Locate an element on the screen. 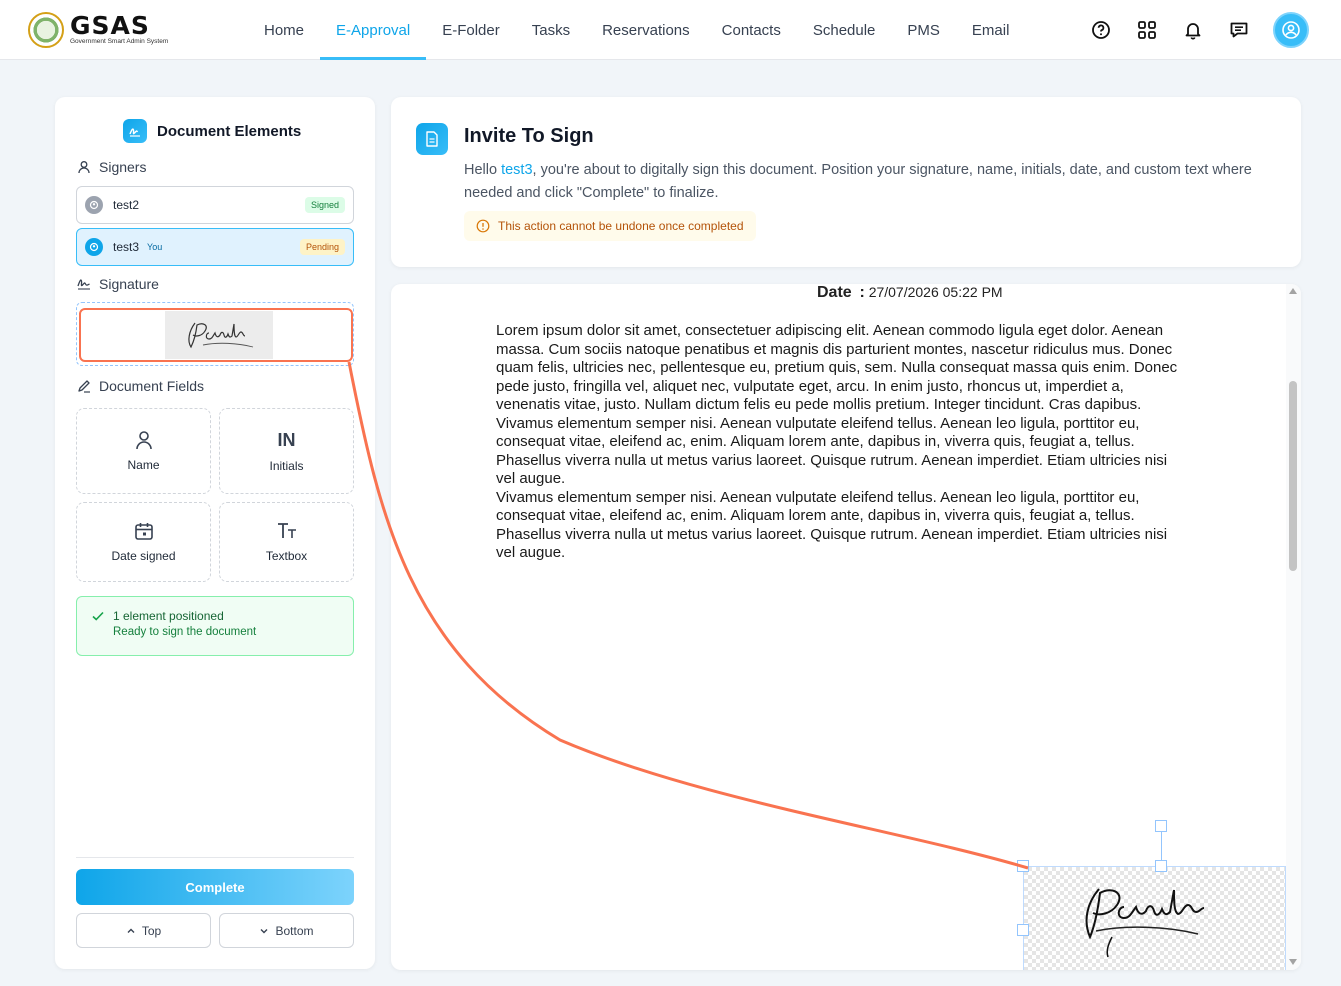 This screenshot has height=986, width=1341. you-tag: You is located at coordinates (155, 247).